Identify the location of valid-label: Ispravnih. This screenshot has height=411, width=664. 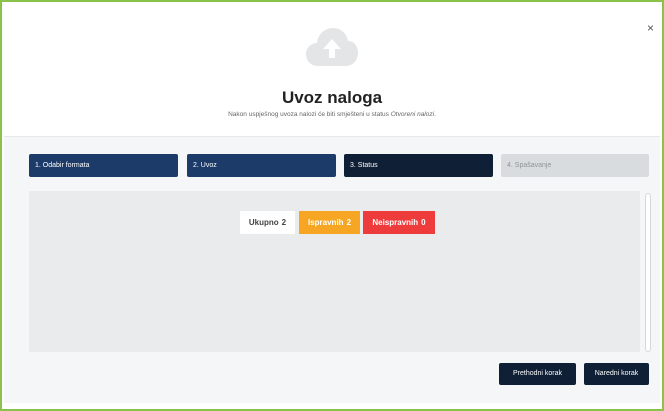
(325, 222).